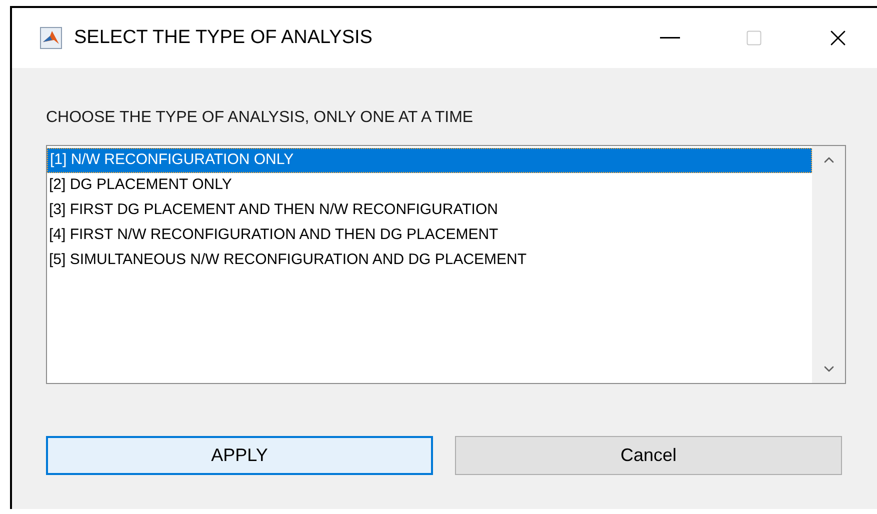 The height and width of the screenshot is (514, 877). What do you see at coordinates (828, 264) in the screenshot?
I see `scrollbar` at bounding box center [828, 264].